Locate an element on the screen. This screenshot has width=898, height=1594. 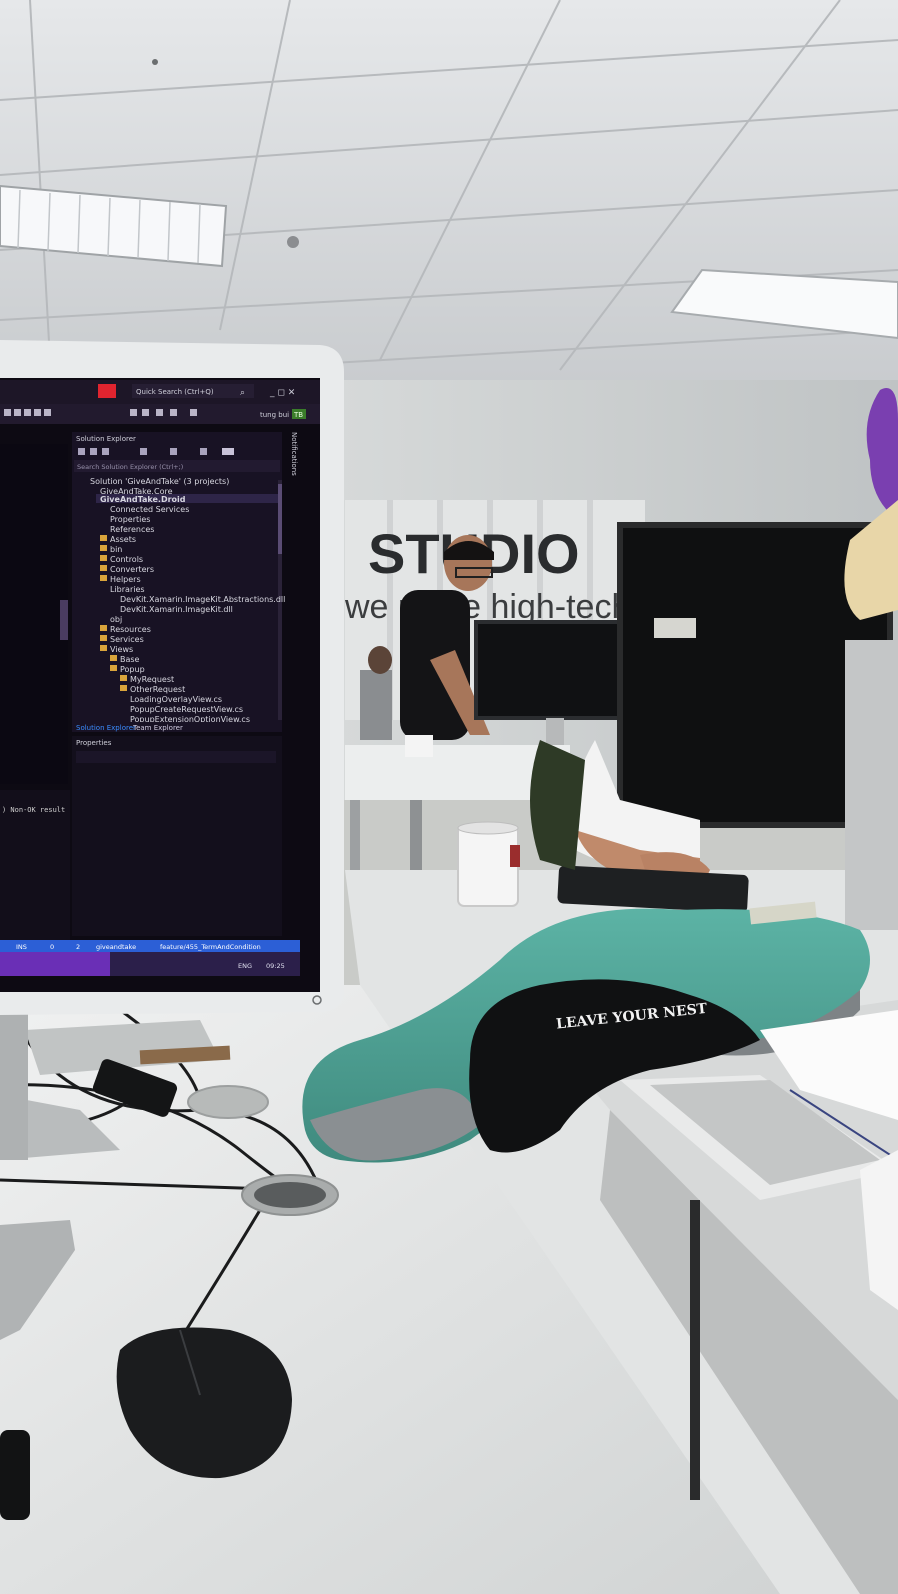
solution-explorer-title: Solution Explorer is located at coordinates (106, 439).